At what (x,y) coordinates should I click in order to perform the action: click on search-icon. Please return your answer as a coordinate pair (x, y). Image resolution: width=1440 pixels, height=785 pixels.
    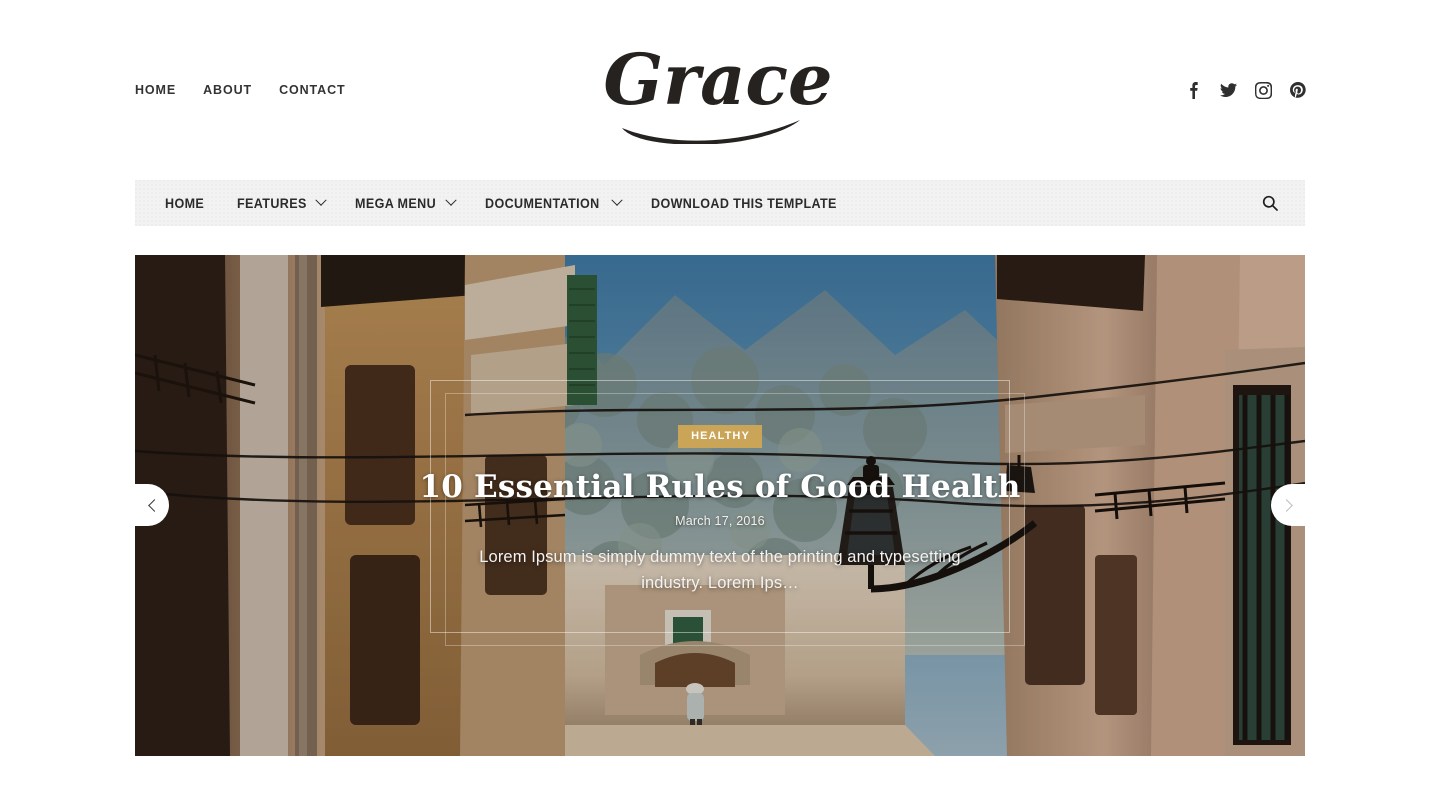
    Looking at the image, I should click on (1270, 203).